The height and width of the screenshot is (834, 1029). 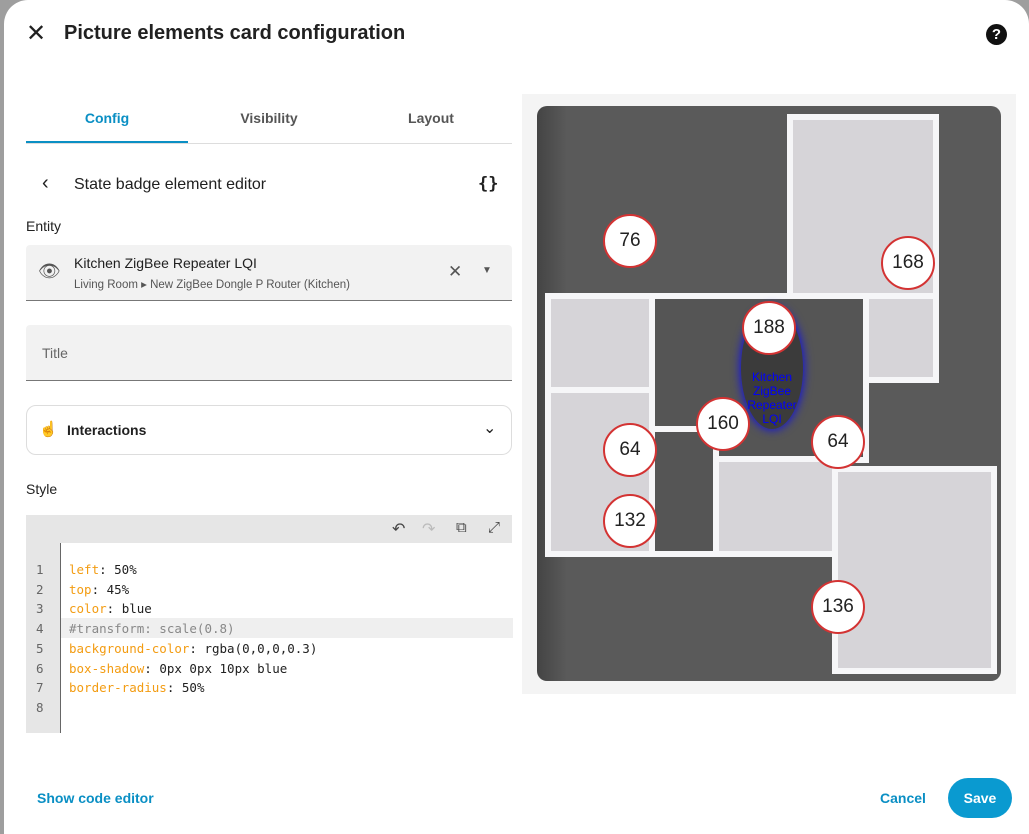 What do you see at coordinates (269, 185) in the screenshot?
I see `editor-header: ‹ State badge element editor {}` at bounding box center [269, 185].